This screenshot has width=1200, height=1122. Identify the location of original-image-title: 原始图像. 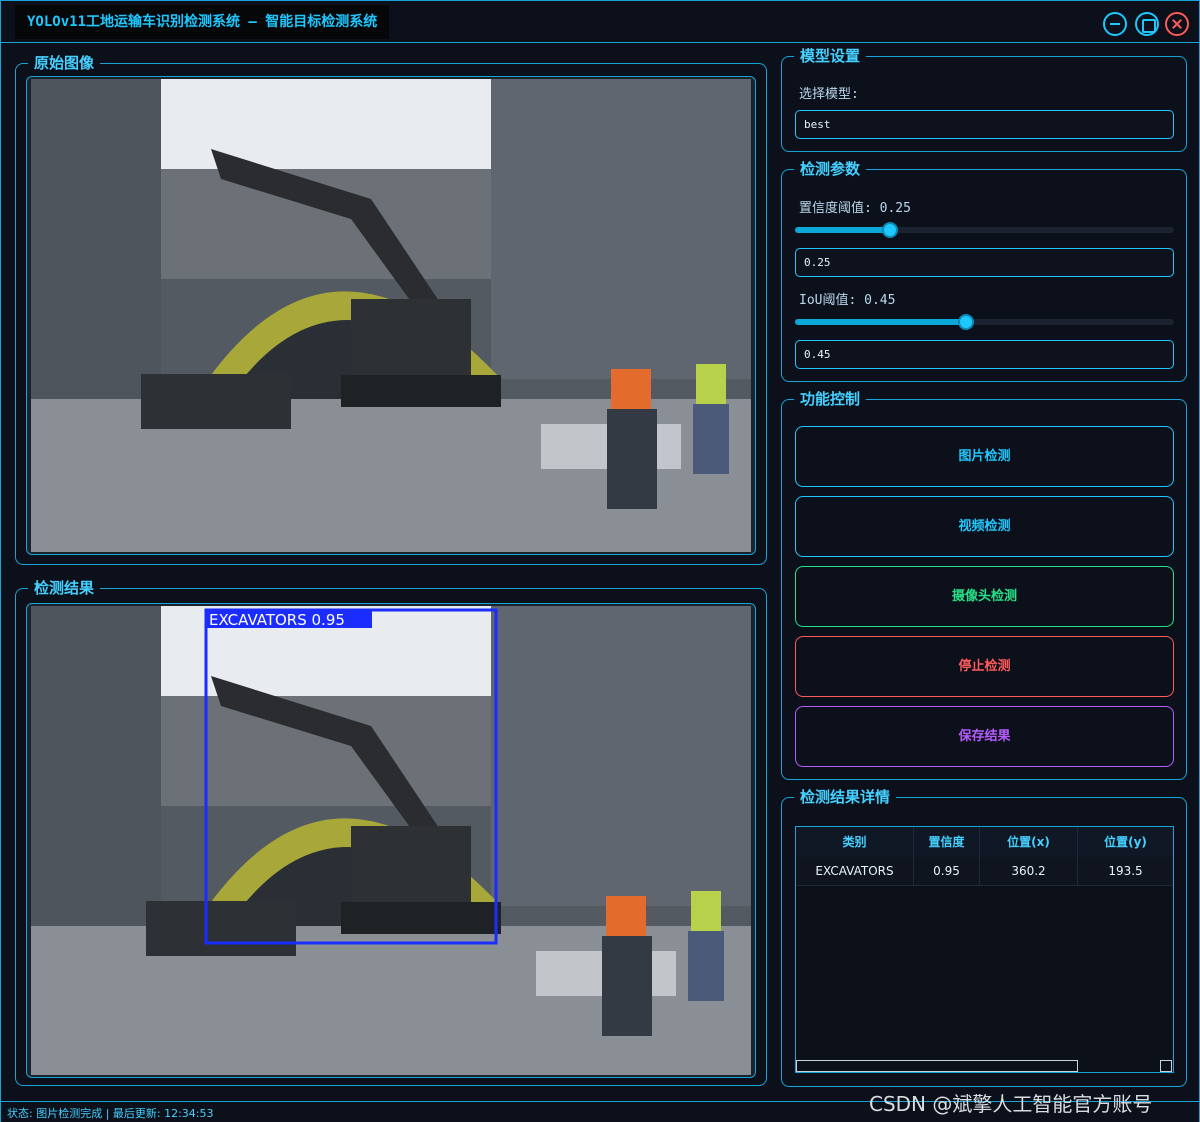
(64, 63).